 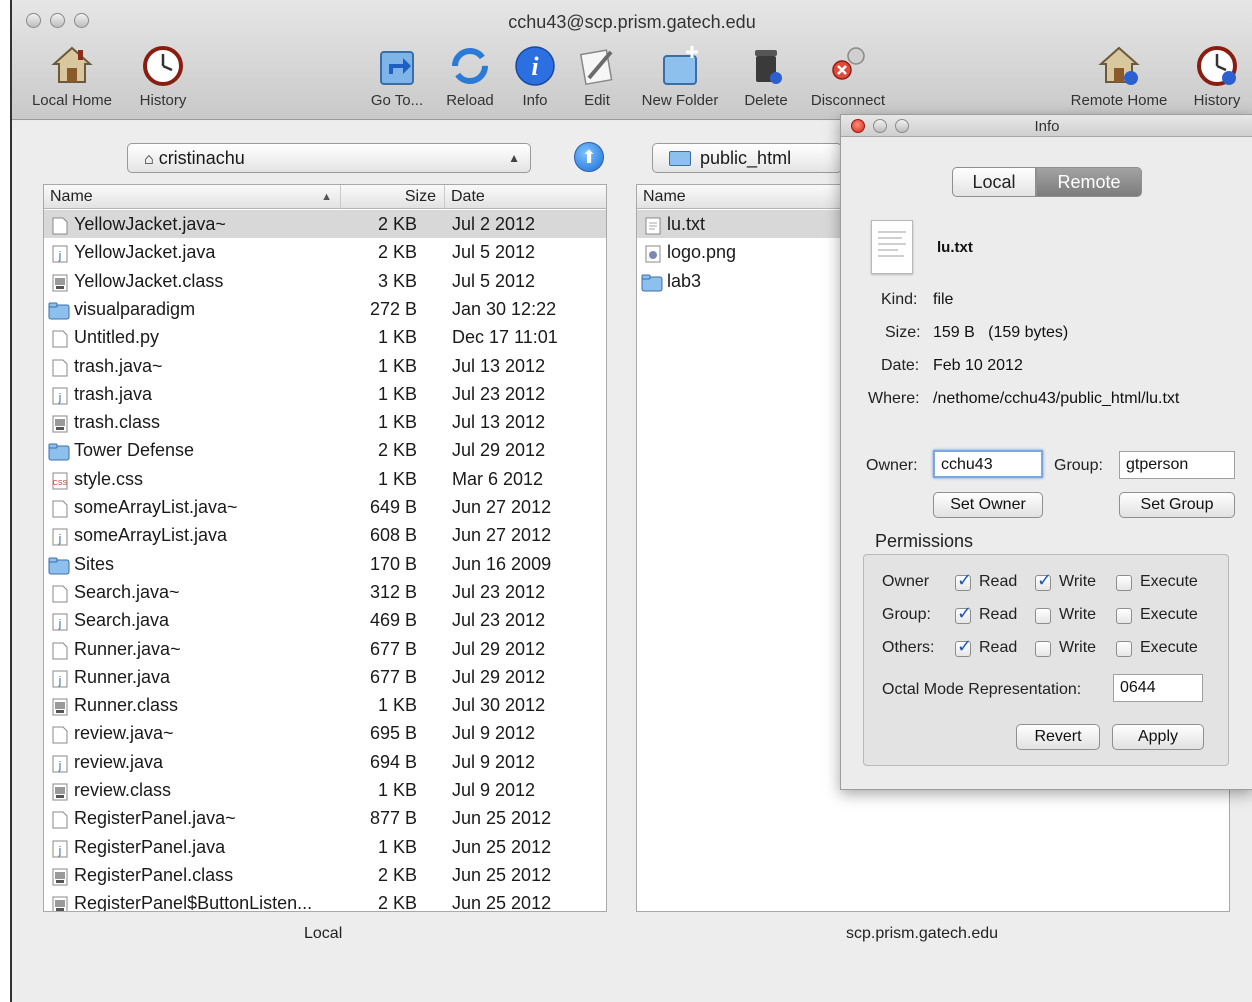 I want to click on remote-path-select: public_html, so click(x=747, y=158).